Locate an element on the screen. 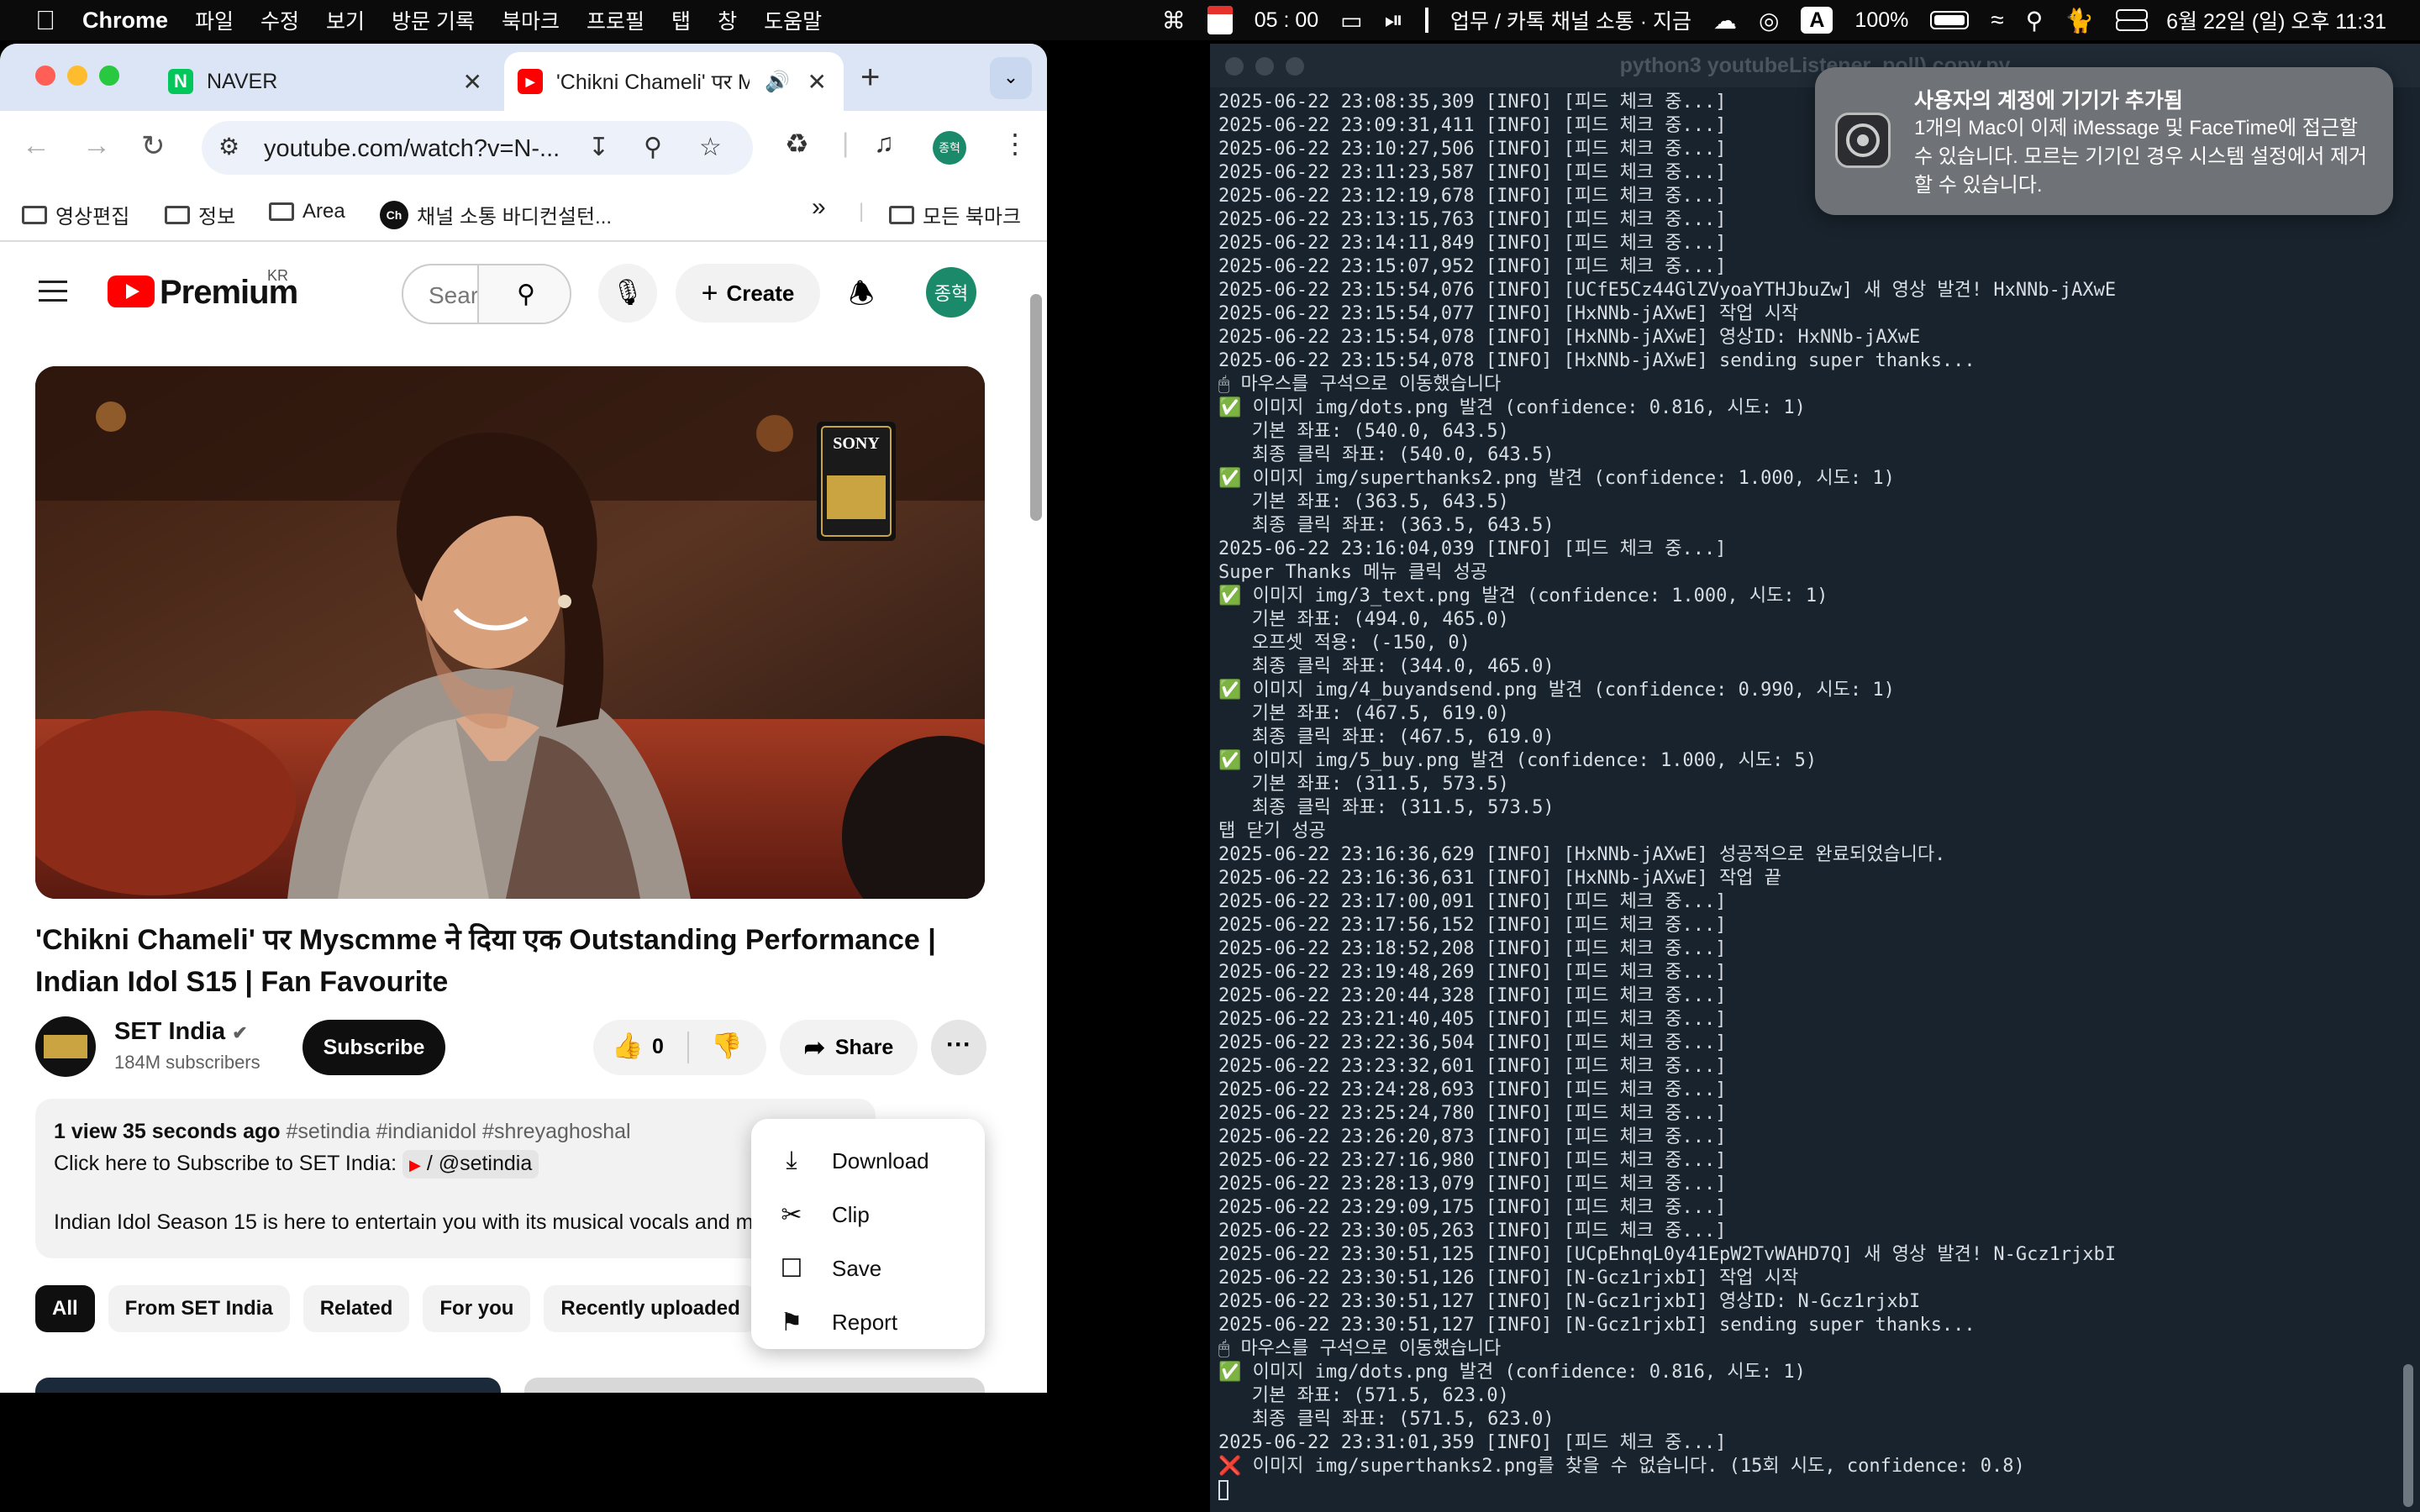  cloud-icon: ☁ is located at coordinates (1725, 20).